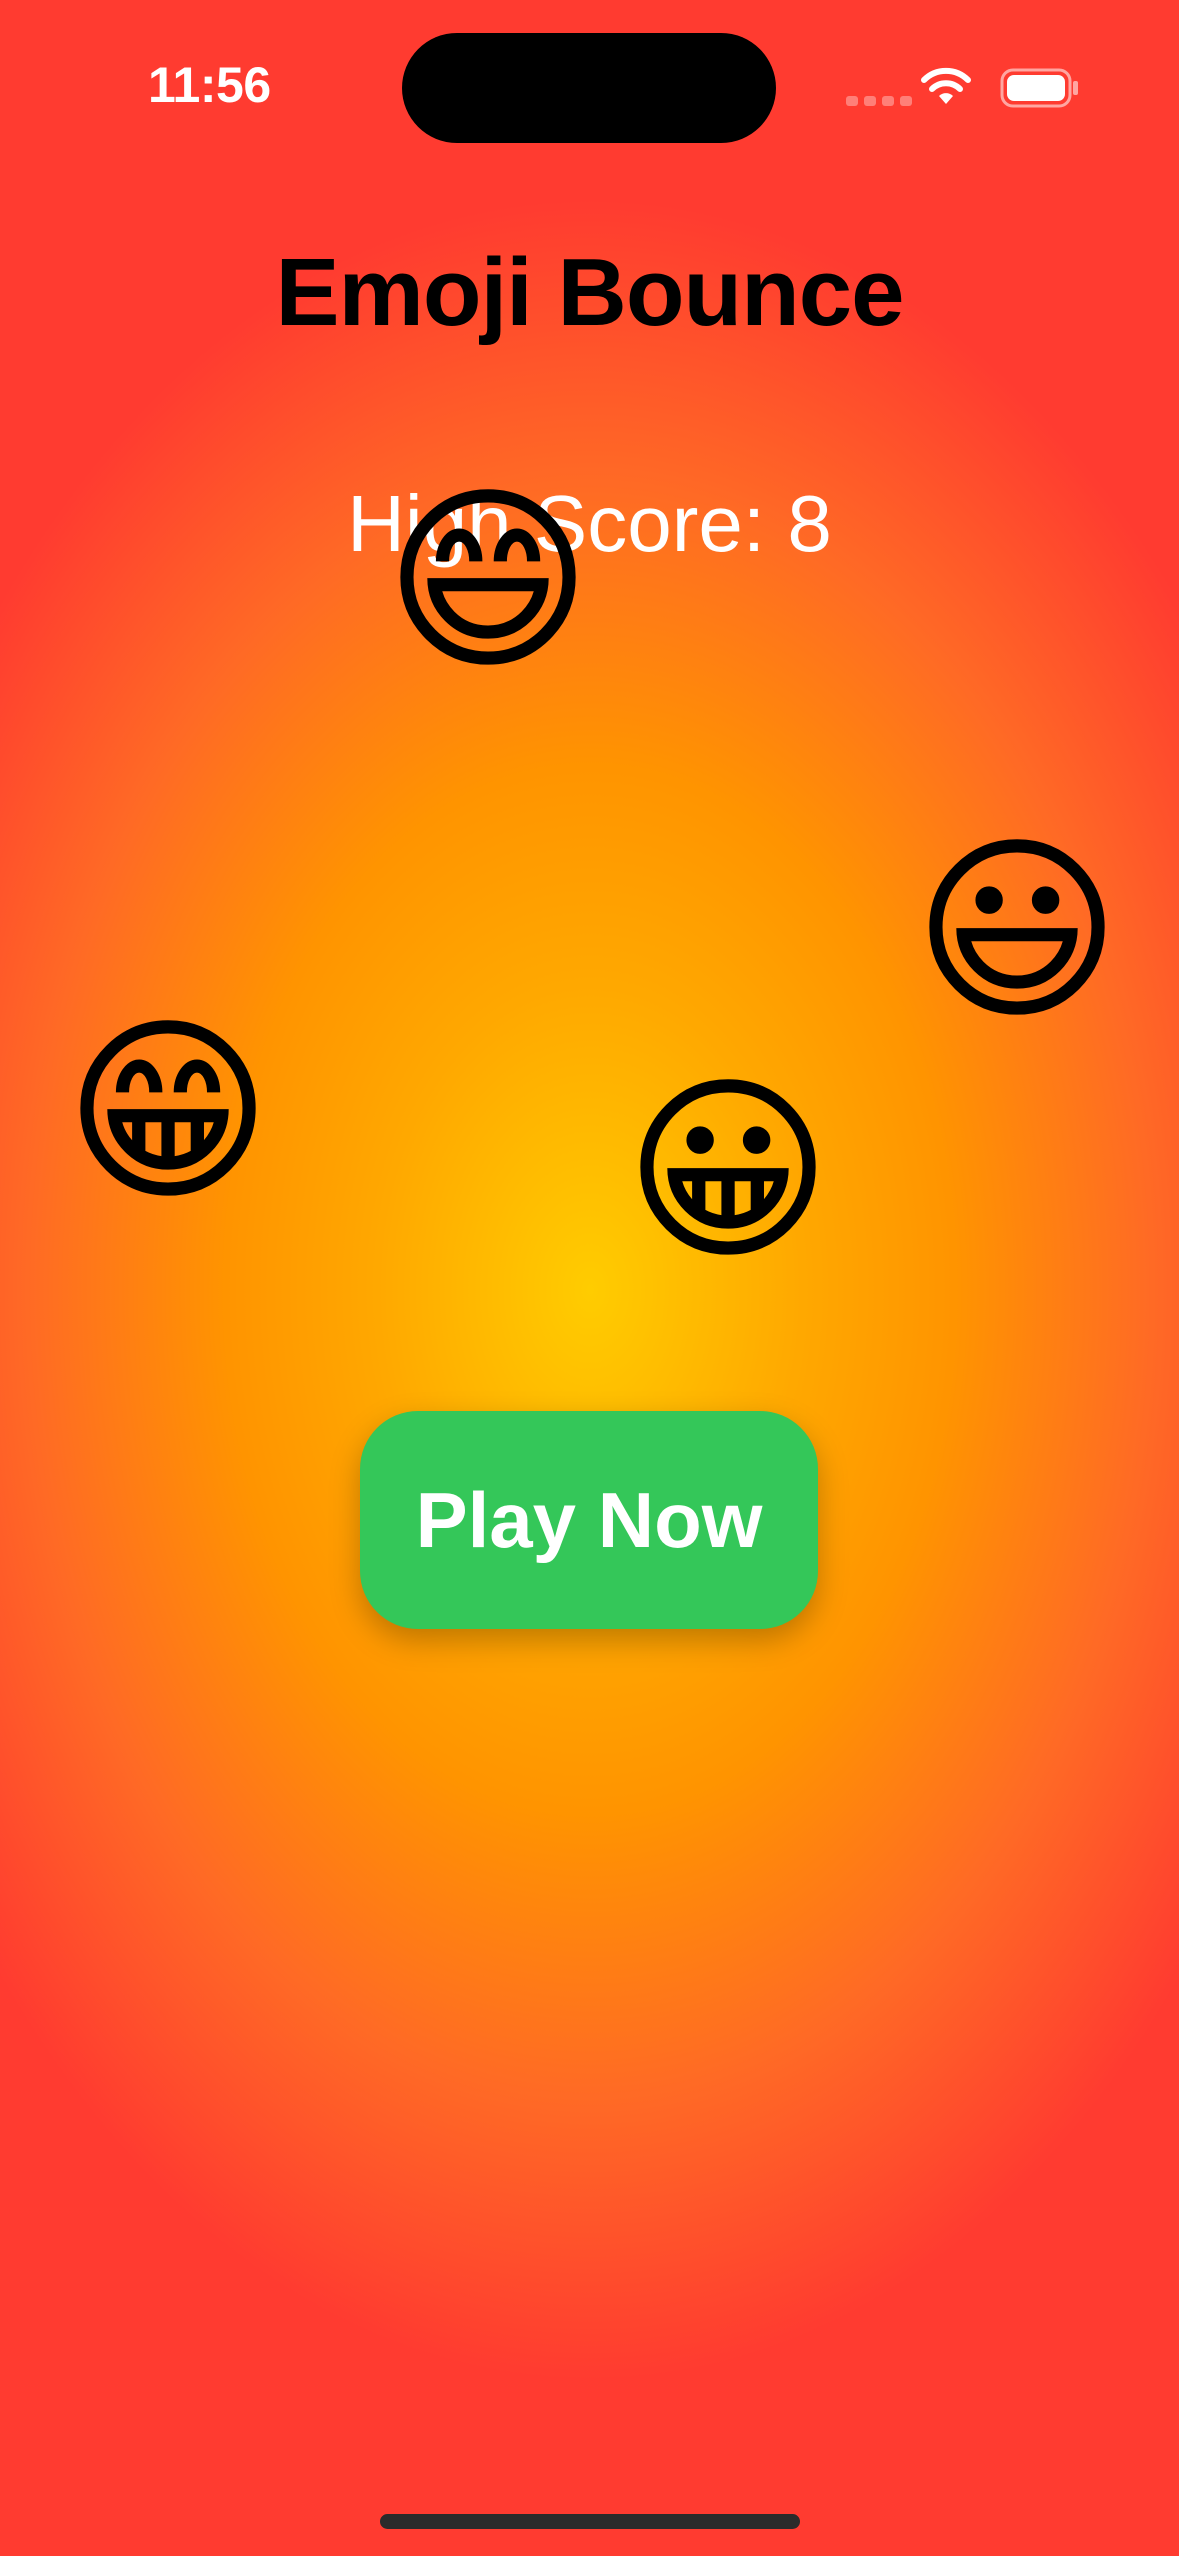 This screenshot has height=2556, width=1179. What do you see at coordinates (209, 85) in the screenshot?
I see `status-time: 11:56` at bounding box center [209, 85].